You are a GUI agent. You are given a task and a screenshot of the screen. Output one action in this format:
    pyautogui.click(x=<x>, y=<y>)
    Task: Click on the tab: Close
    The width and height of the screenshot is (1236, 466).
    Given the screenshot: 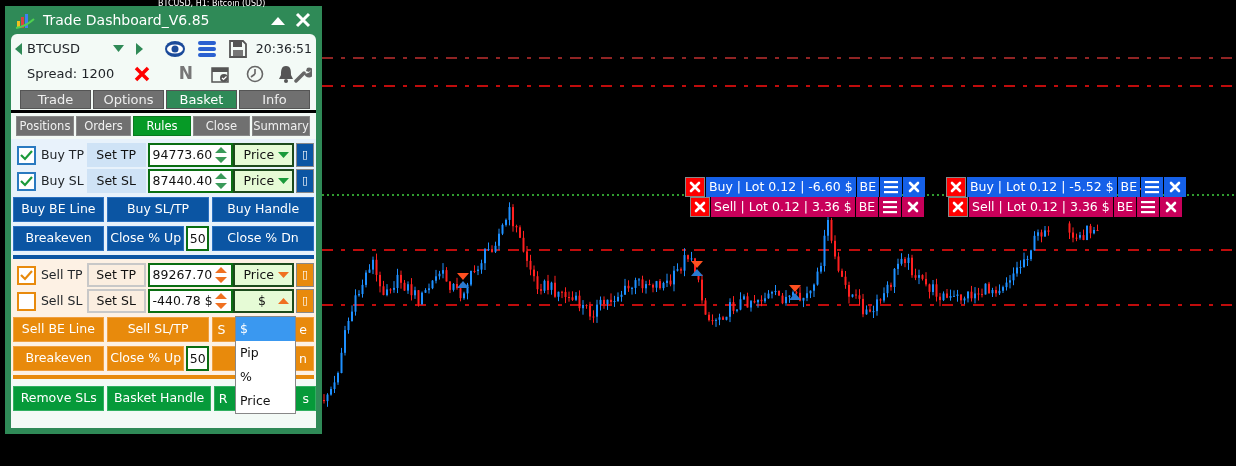 What is the action you would take?
    pyautogui.click(x=221, y=126)
    